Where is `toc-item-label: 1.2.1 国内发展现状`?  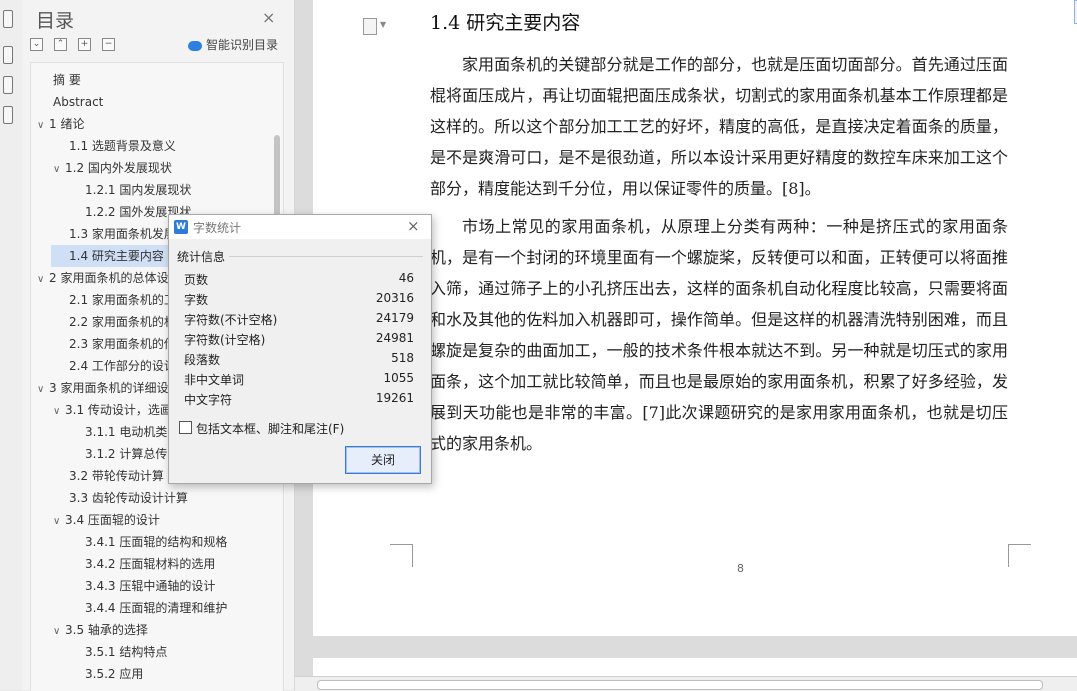 toc-item-label: 1.2.1 国内发展现状 is located at coordinates (138, 190).